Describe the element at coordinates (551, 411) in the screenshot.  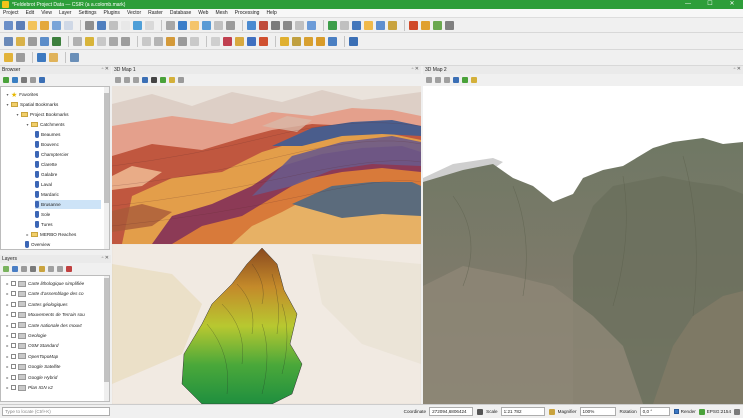
I see `lock-scale-icon` at that location.